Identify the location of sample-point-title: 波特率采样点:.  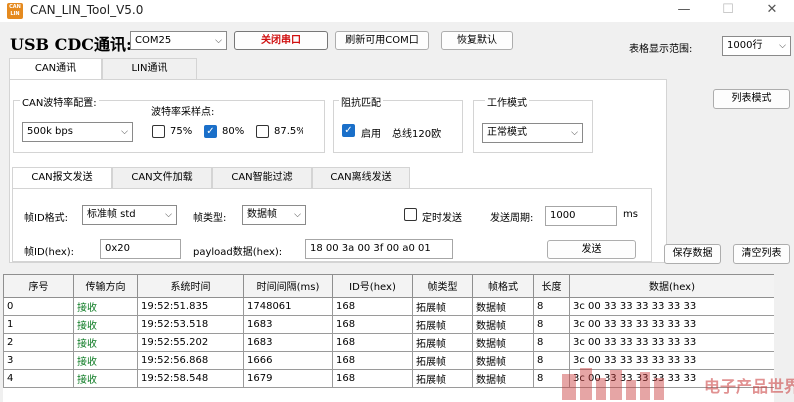
(183, 112).